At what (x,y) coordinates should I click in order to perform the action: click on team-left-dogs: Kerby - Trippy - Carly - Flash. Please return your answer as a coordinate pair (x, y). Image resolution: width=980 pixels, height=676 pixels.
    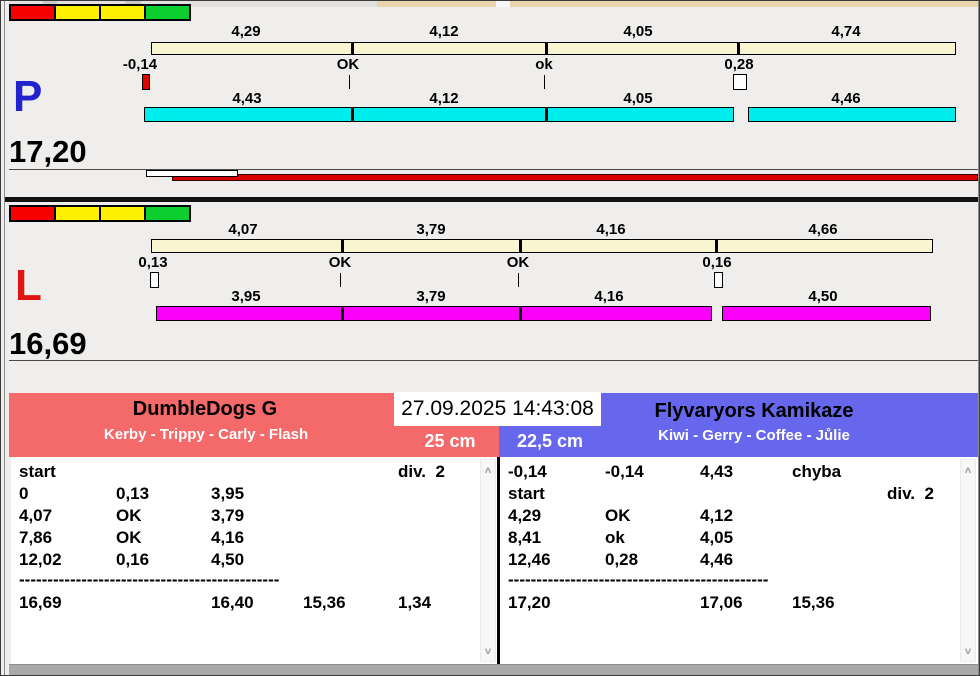
    Looking at the image, I should click on (206, 434).